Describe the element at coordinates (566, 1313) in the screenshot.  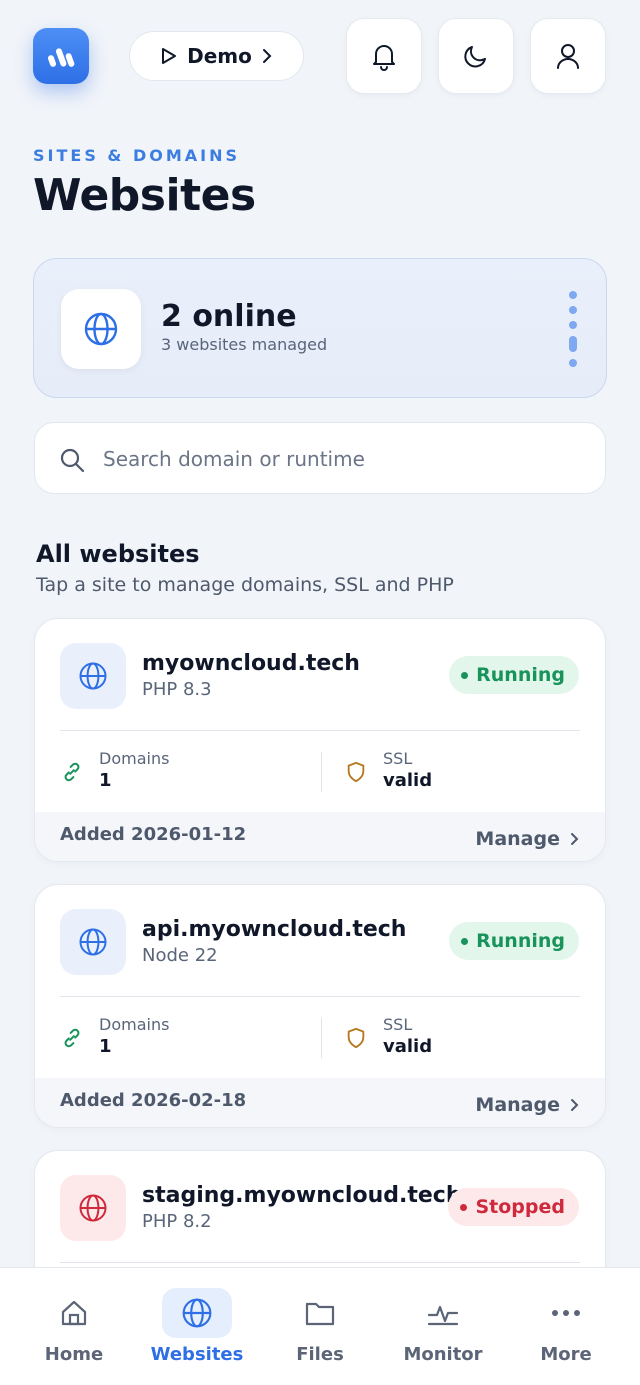
I see `more-icon` at that location.